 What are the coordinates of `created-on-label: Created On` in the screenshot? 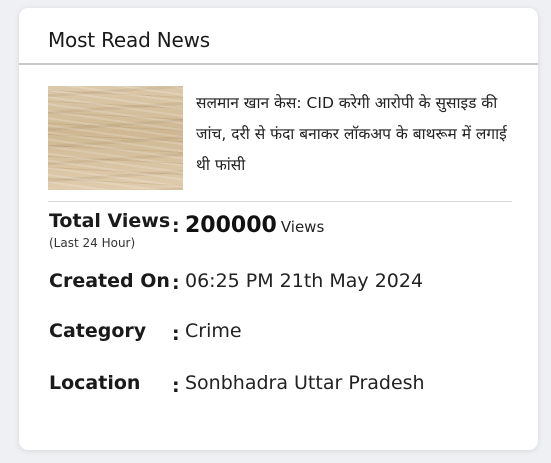 It's located at (109, 281).